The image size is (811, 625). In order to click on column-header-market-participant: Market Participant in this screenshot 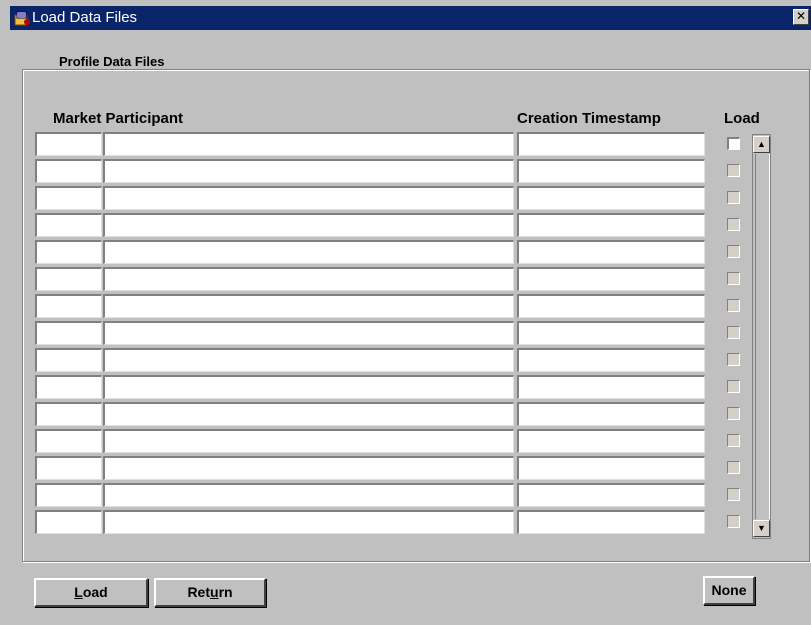, I will do `click(118, 118)`.